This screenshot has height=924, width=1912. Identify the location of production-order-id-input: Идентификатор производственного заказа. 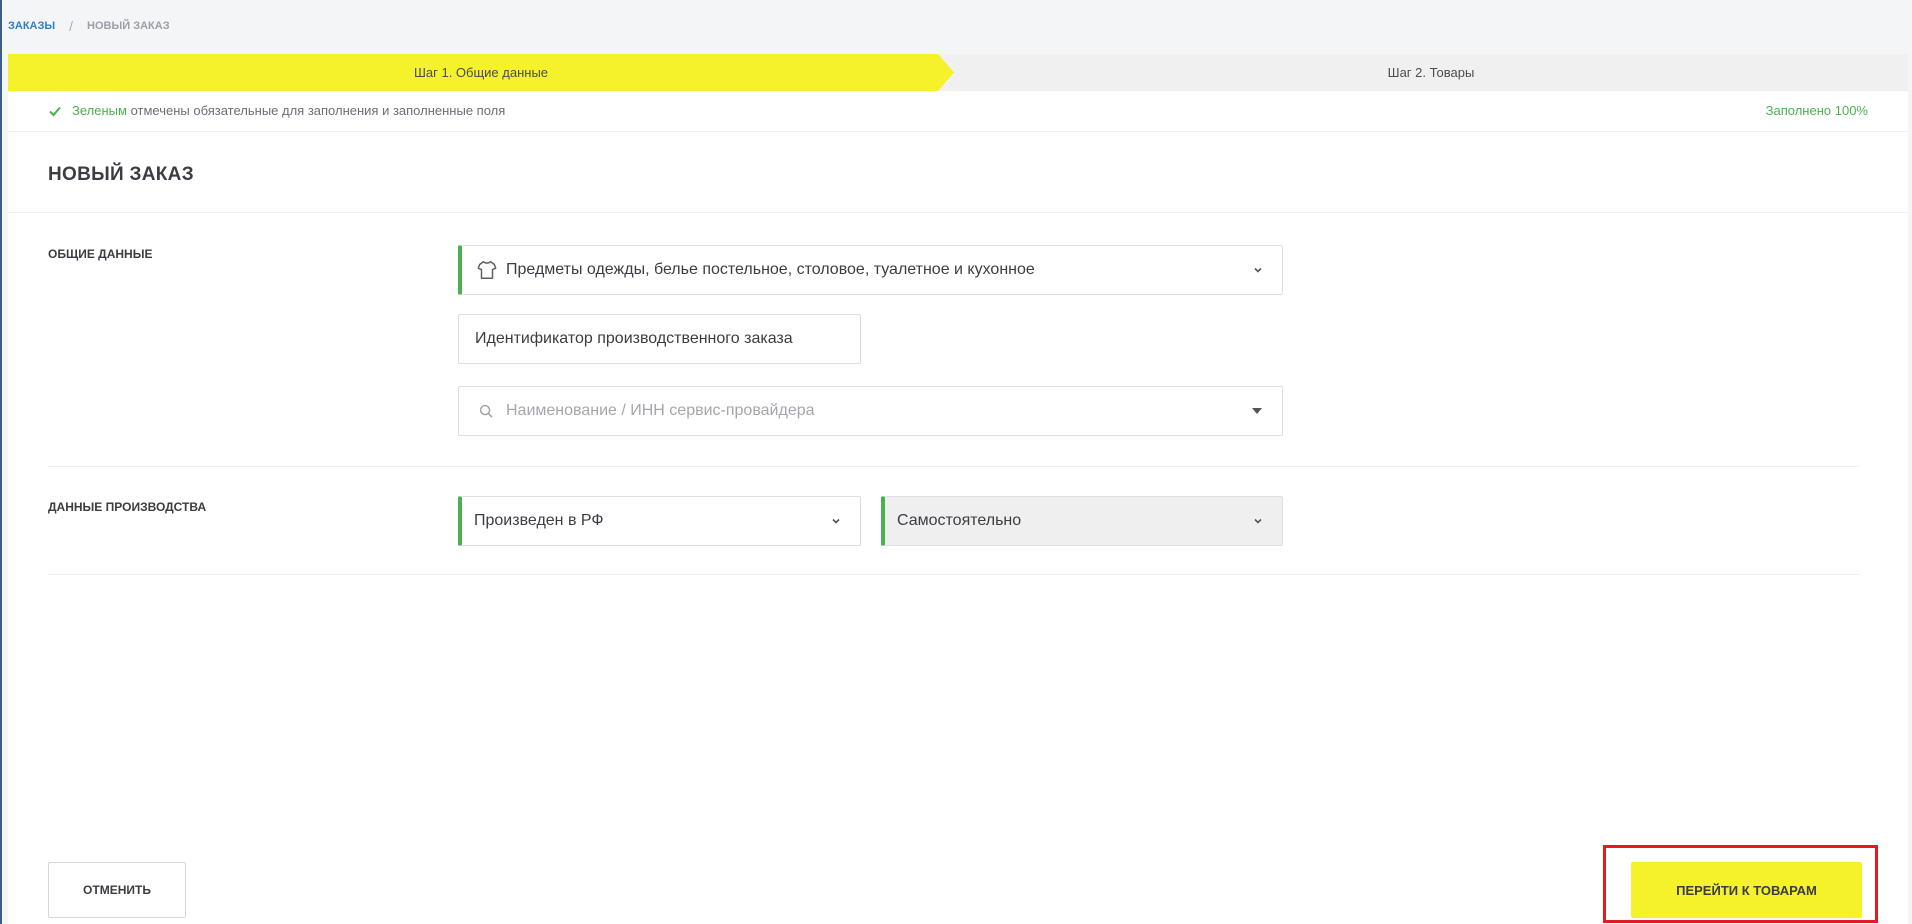
(659, 339).